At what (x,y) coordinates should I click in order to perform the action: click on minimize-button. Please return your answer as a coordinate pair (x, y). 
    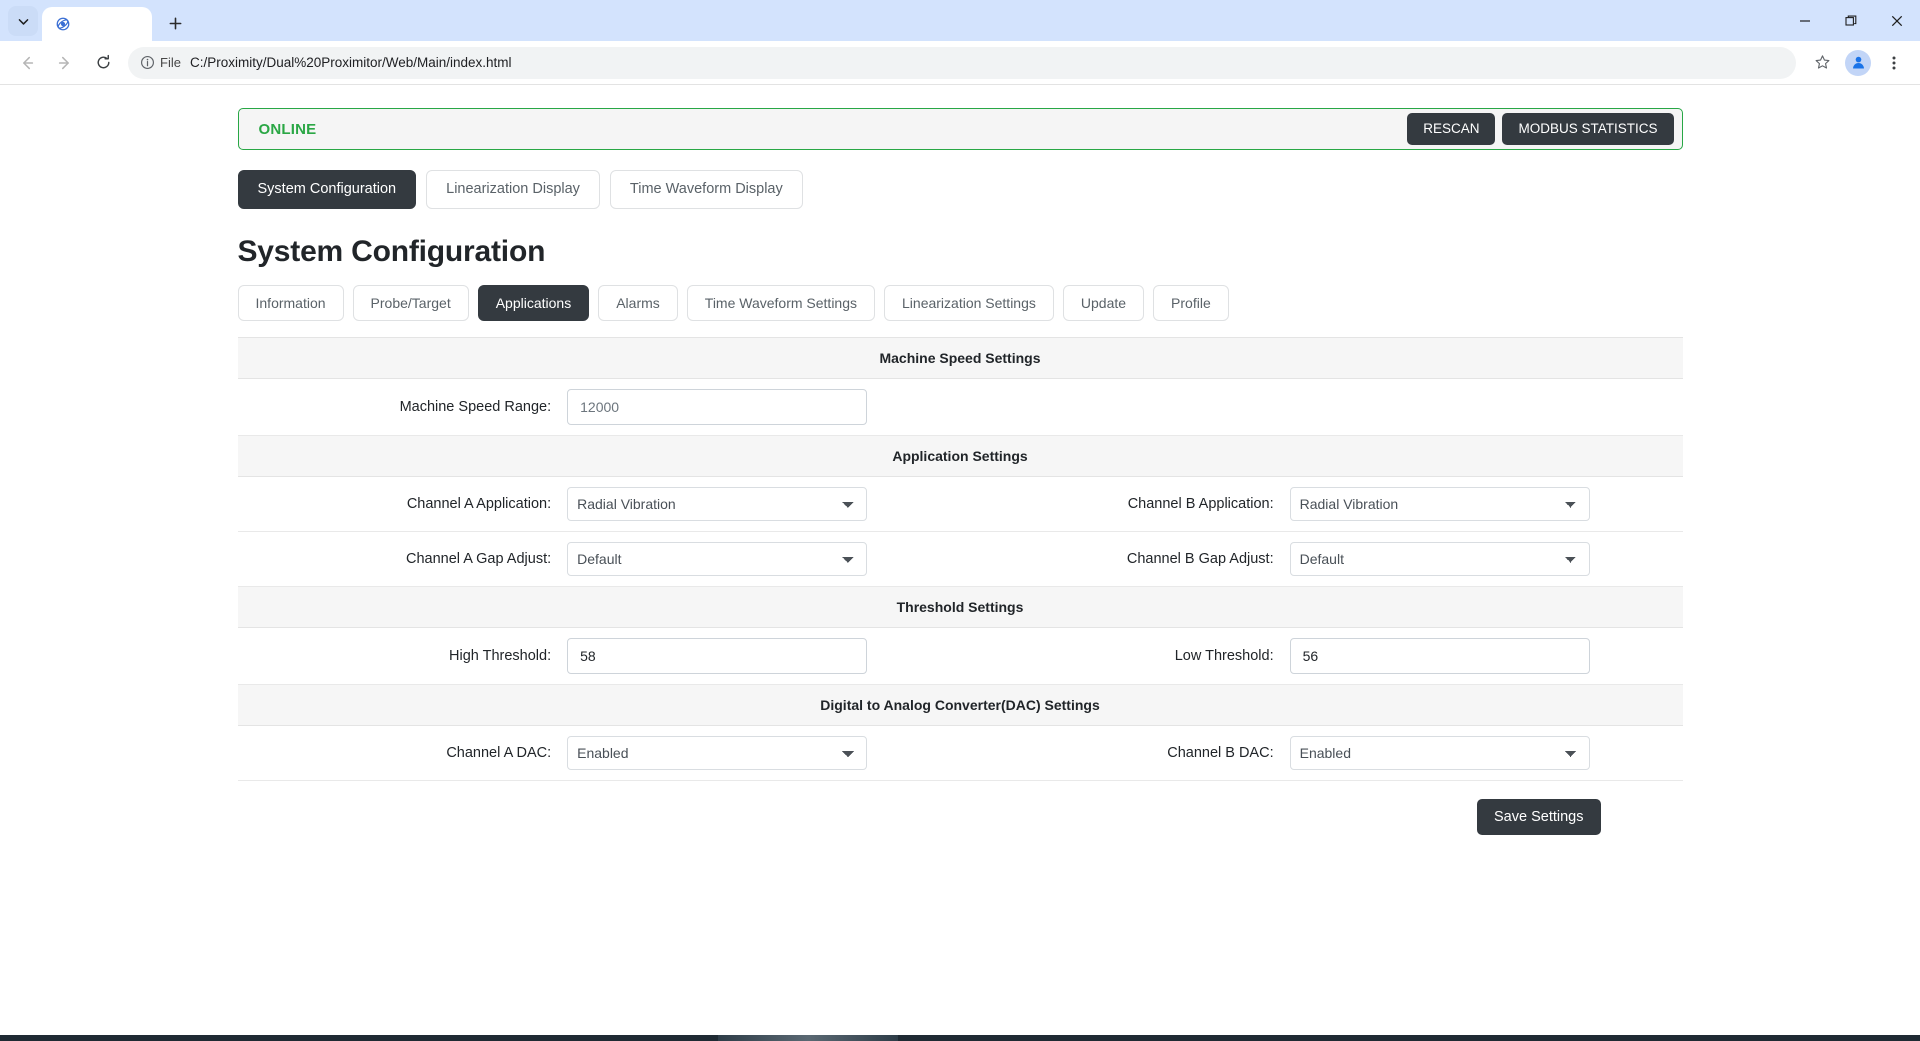
    Looking at the image, I should click on (1805, 20).